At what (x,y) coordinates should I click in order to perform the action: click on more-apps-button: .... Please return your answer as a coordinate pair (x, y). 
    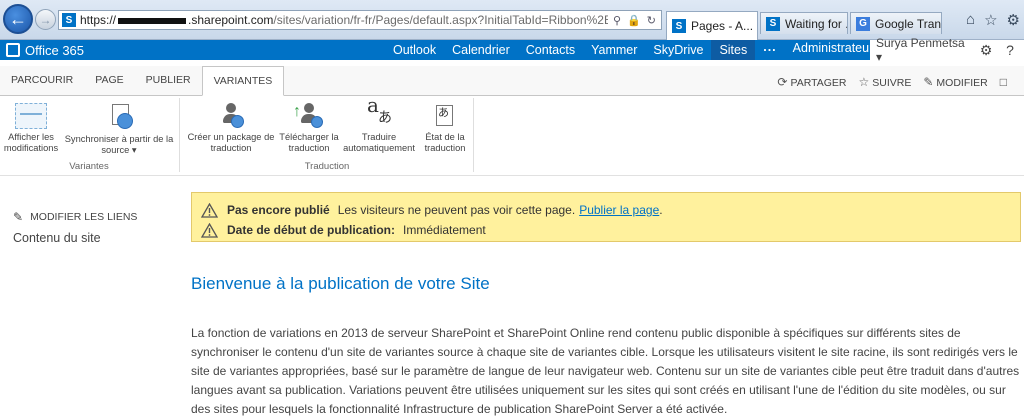
    Looking at the image, I should click on (769, 50).